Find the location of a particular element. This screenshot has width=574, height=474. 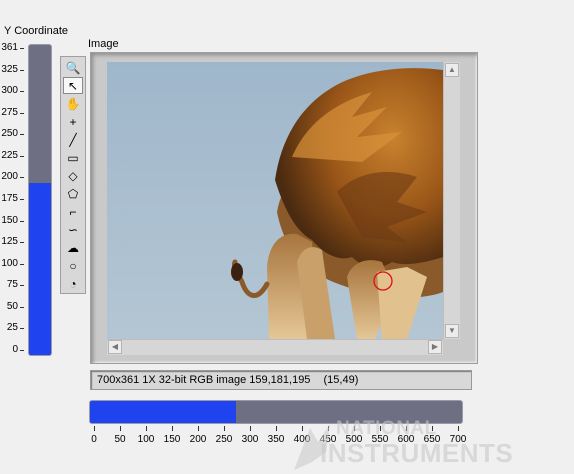

image-vertical-scrollbar: ▲ ▼ is located at coordinates (451, 200).